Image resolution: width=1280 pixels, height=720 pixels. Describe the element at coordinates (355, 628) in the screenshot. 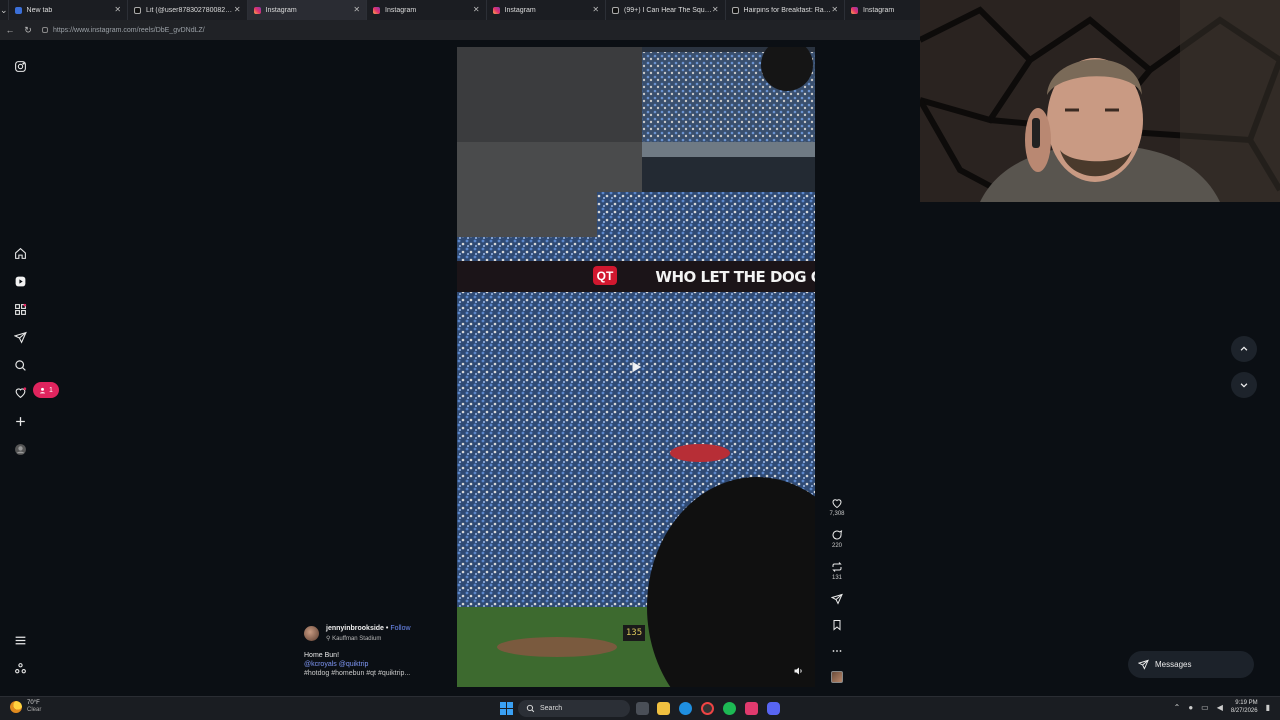

I see `username-link: jennyinbrookside` at that location.